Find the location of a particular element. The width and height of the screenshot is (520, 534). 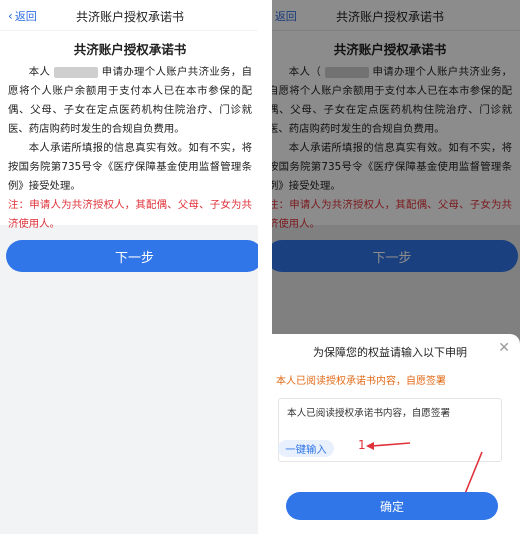

next-step-button: 下一步 is located at coordinates (133, 256).